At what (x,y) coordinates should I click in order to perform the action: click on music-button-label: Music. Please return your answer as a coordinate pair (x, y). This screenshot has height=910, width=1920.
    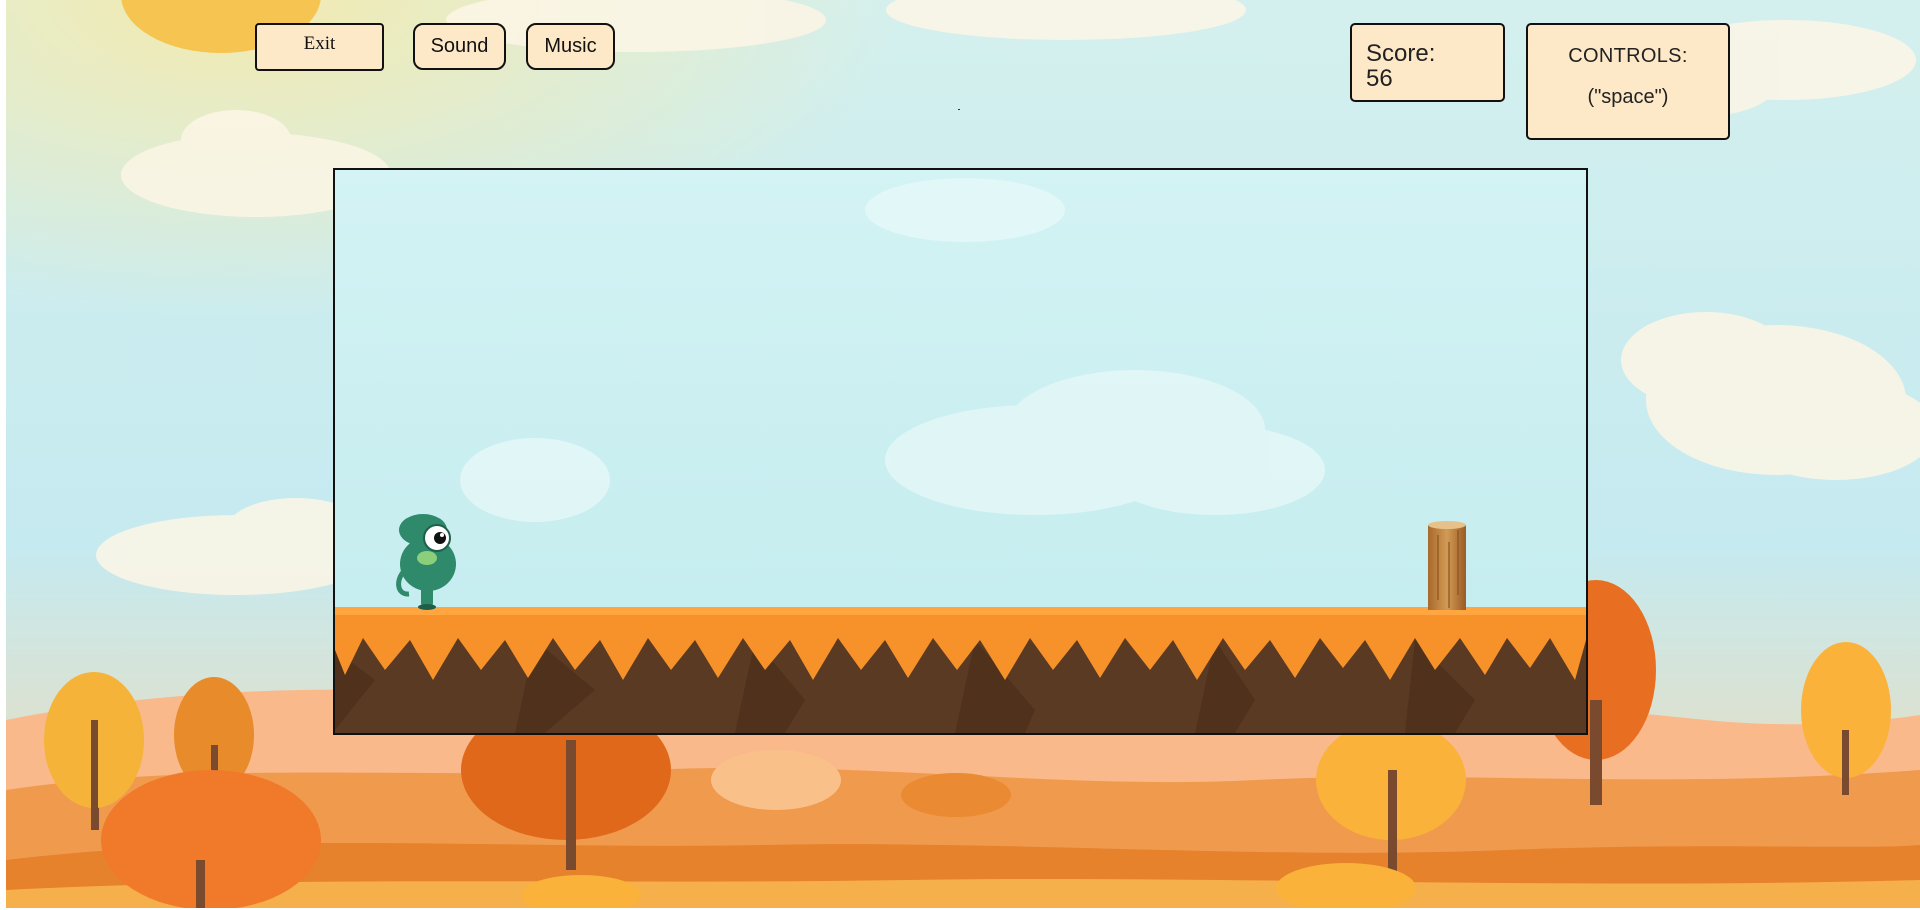
    Looking at the image, I should click on (570, 46).